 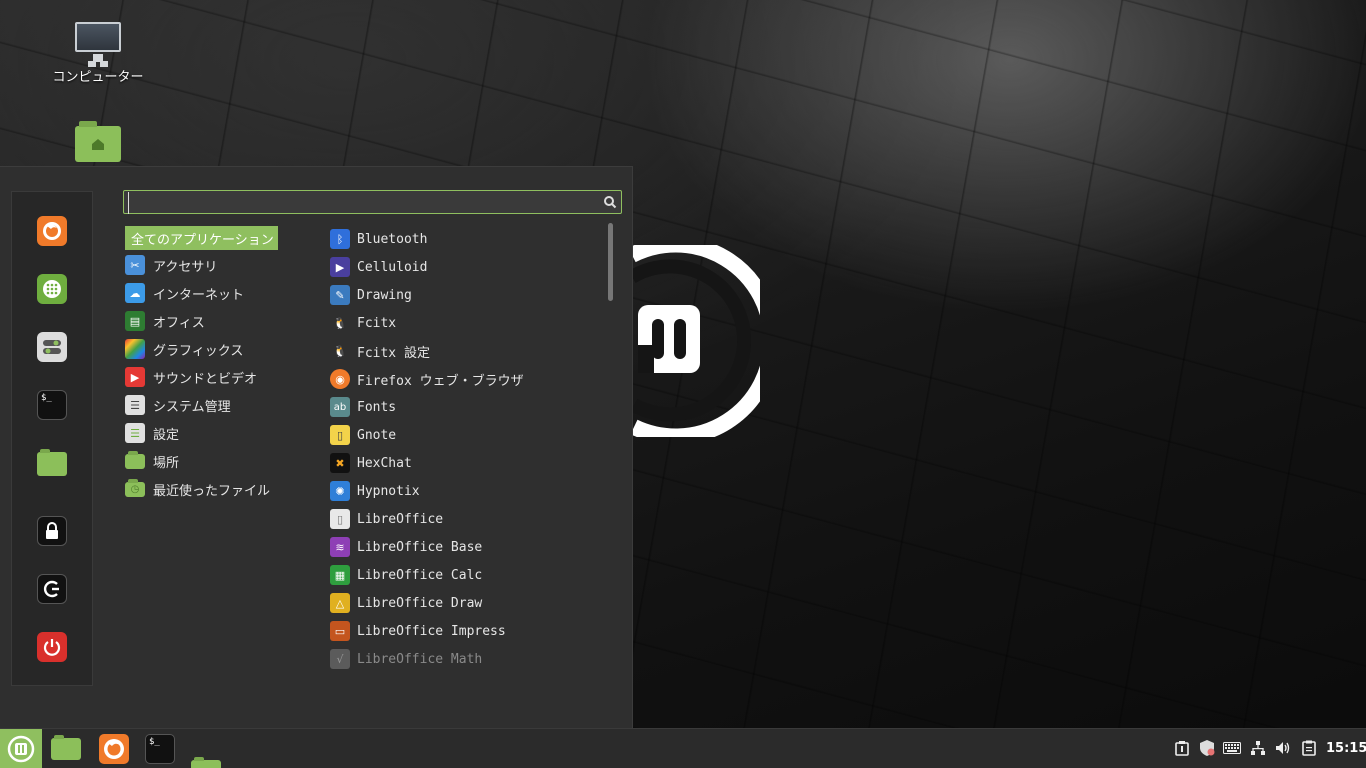 I want to click on favorites-bar: $_, so click(x=52, y=438).